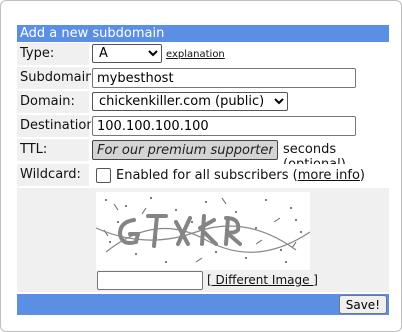 The height and width of the screenshot is (332, 402). I want to click on destination-label: Destination:, so click(58, 126).